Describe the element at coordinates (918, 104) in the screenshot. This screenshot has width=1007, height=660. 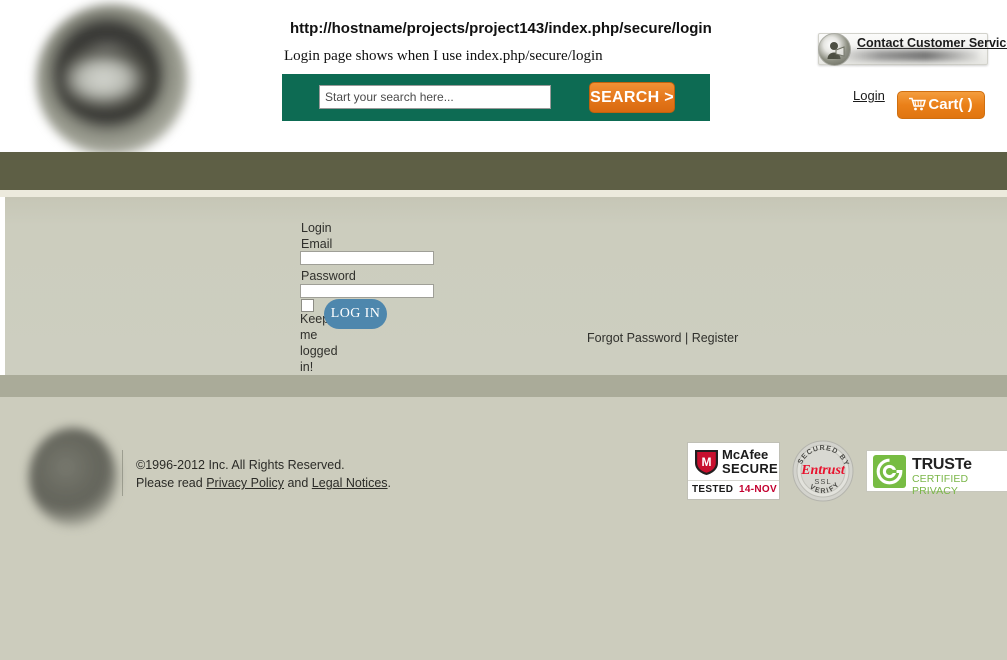
I see `shopping-cart-icon` at that location.